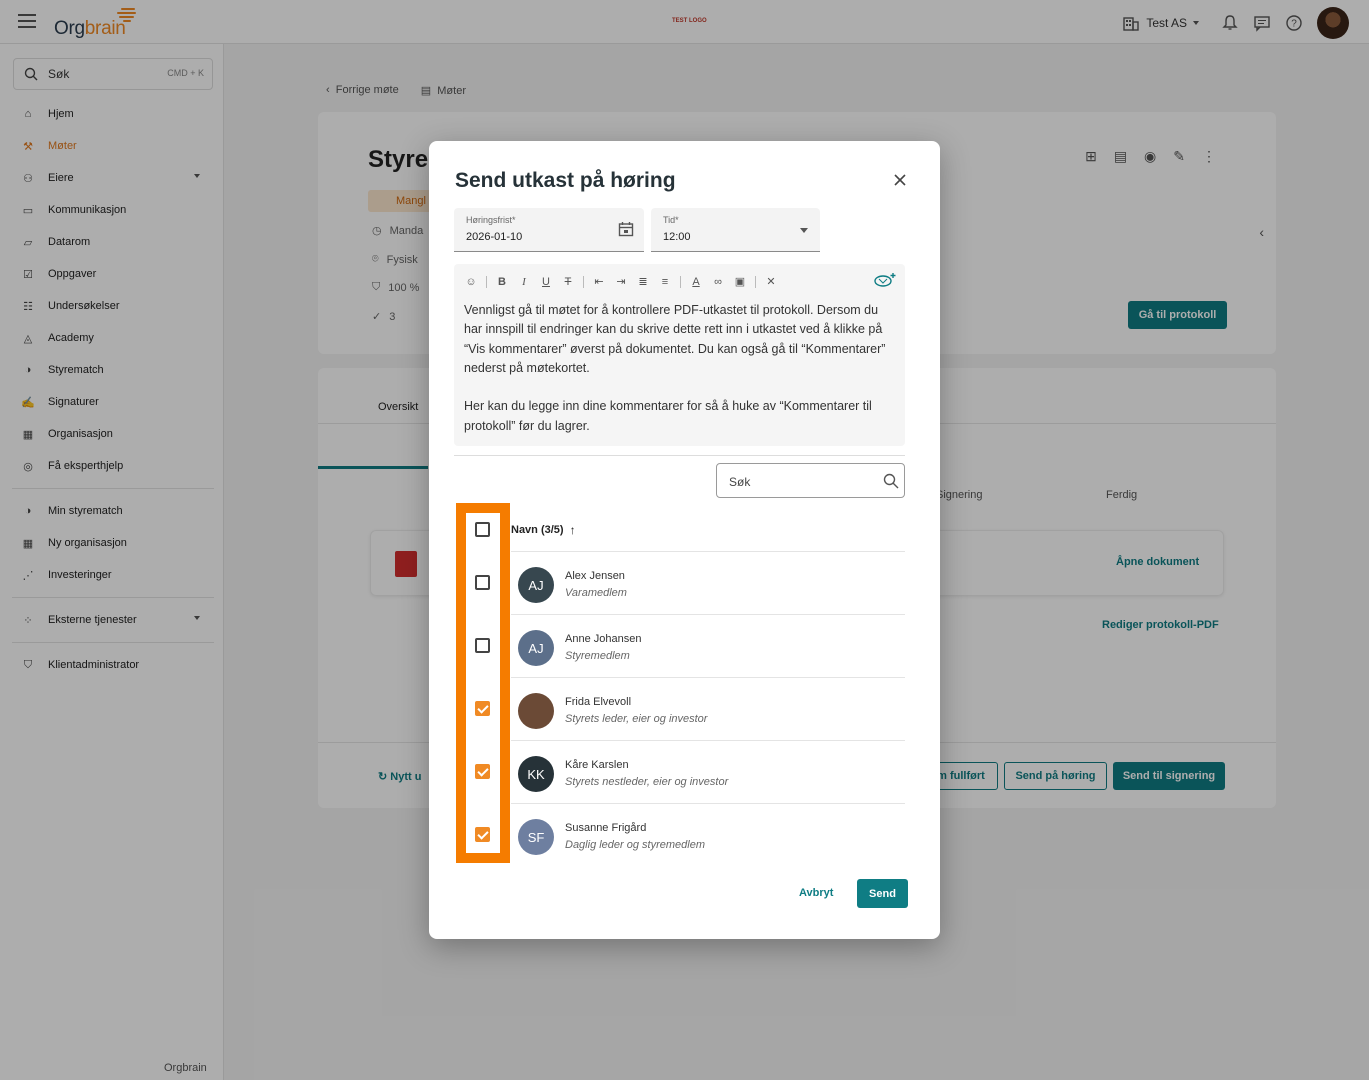 The width and height of the screenshot is (1369, 1080). Describe the element at coordinates (599, 282) in the screenshot. I see `outdent-icon: ⇤` at that location.